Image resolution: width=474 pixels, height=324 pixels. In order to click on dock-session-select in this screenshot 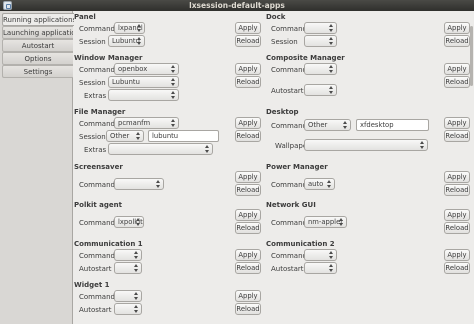, I will do `click(320, 41)`.